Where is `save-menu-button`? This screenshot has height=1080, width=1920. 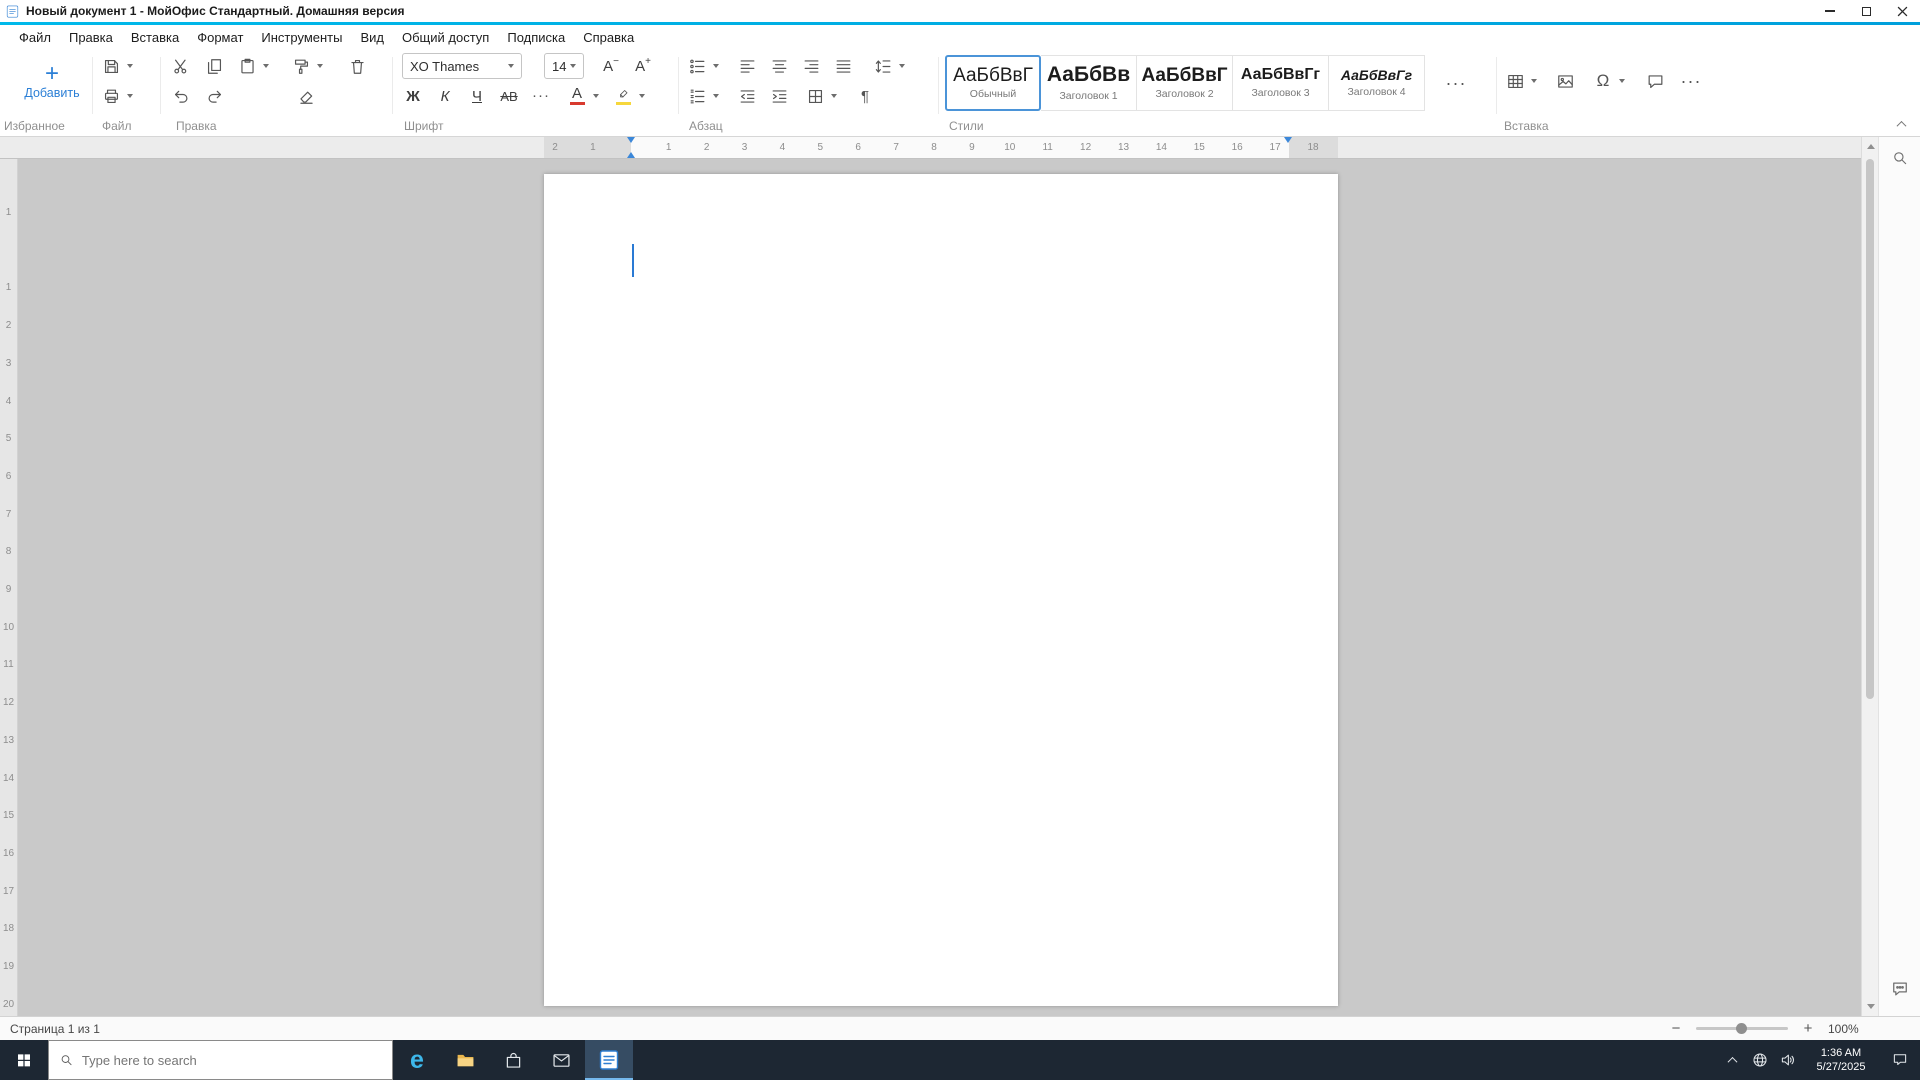
save-menu-button is located at coordinates (130, 66).